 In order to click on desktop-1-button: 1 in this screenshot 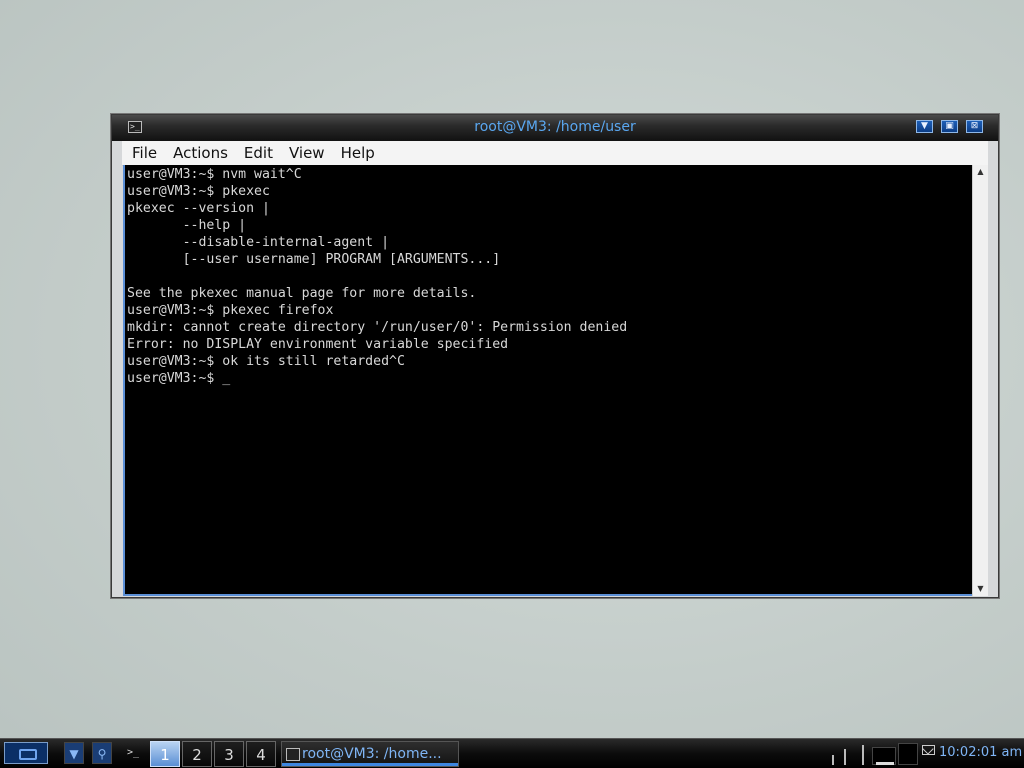, I will do `click(165, 754)`.